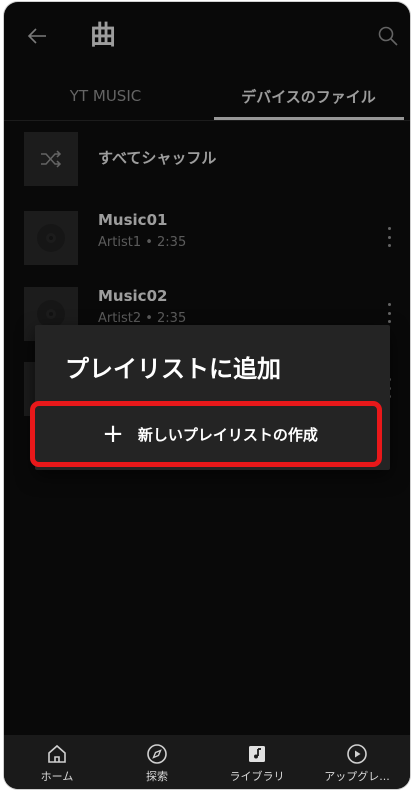 The height and width of the screenshot is (791, 414). I want to click on nav-label: 探索, so click(157, 776).